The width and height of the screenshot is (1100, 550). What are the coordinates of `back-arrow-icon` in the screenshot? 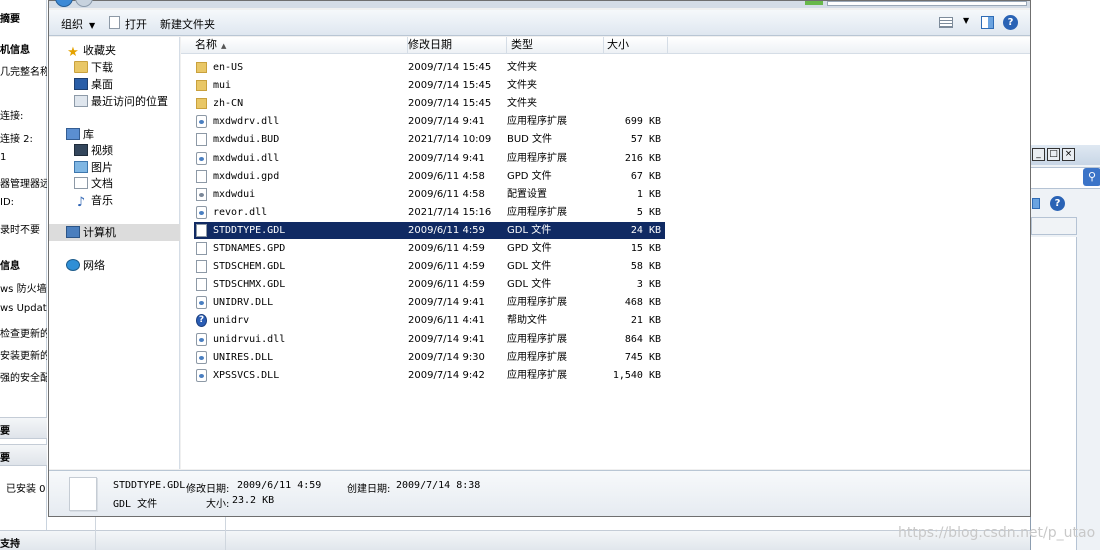 It's located at (64, 3).